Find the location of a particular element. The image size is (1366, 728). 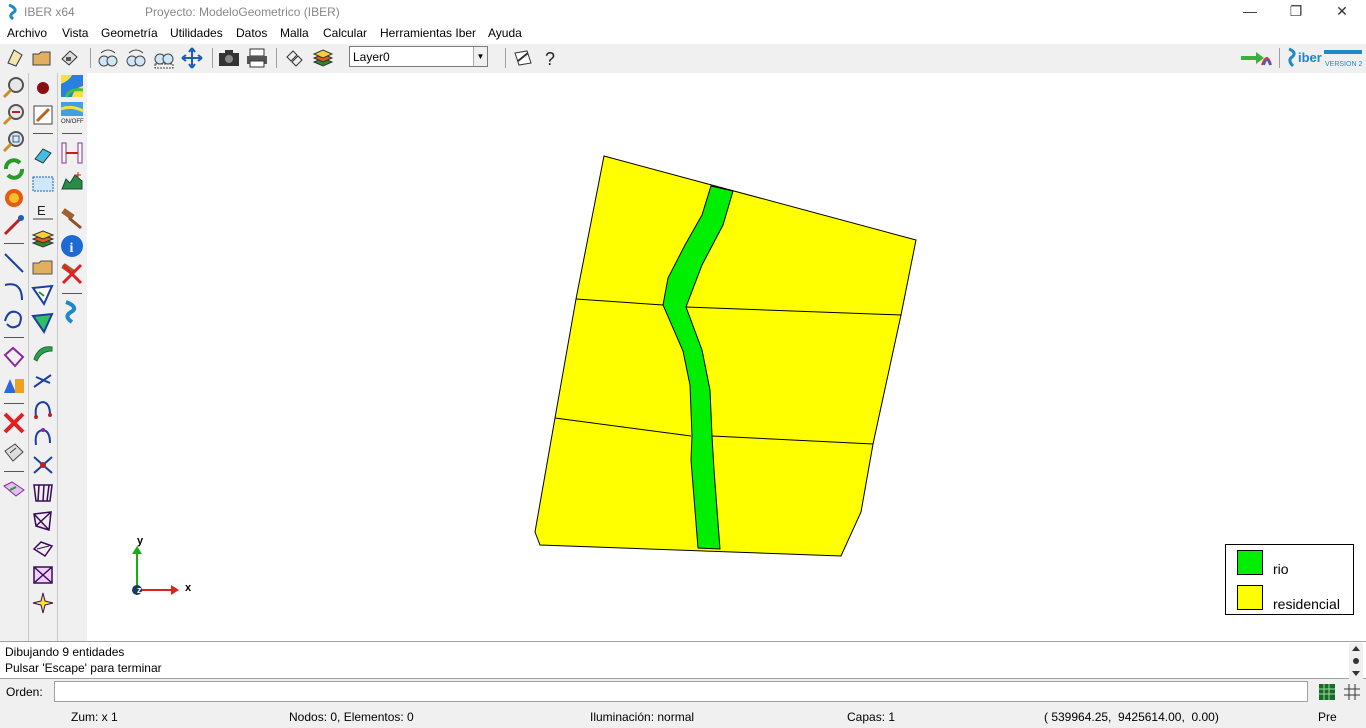

menu-geometria: Geometría is located at coordinates (129, 33).